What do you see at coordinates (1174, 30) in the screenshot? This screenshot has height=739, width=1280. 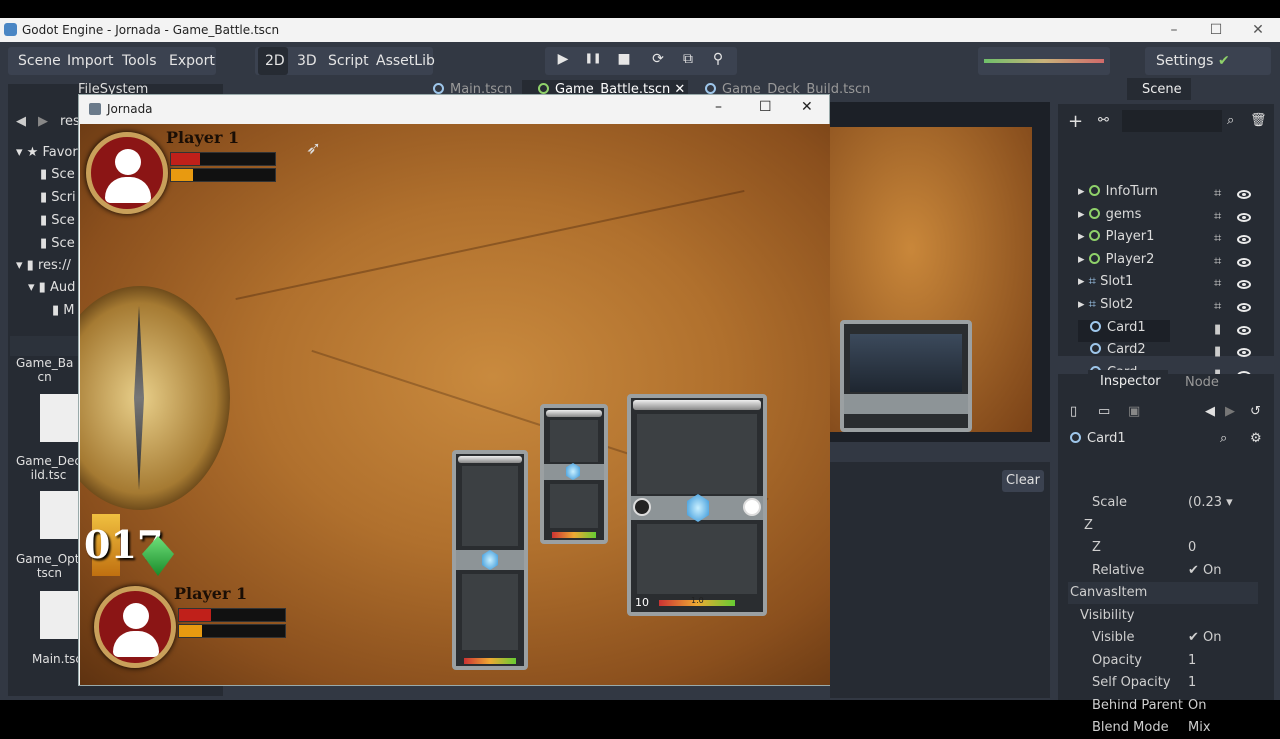 I see `minimize-button: –` at bounding box center [1174, 30].